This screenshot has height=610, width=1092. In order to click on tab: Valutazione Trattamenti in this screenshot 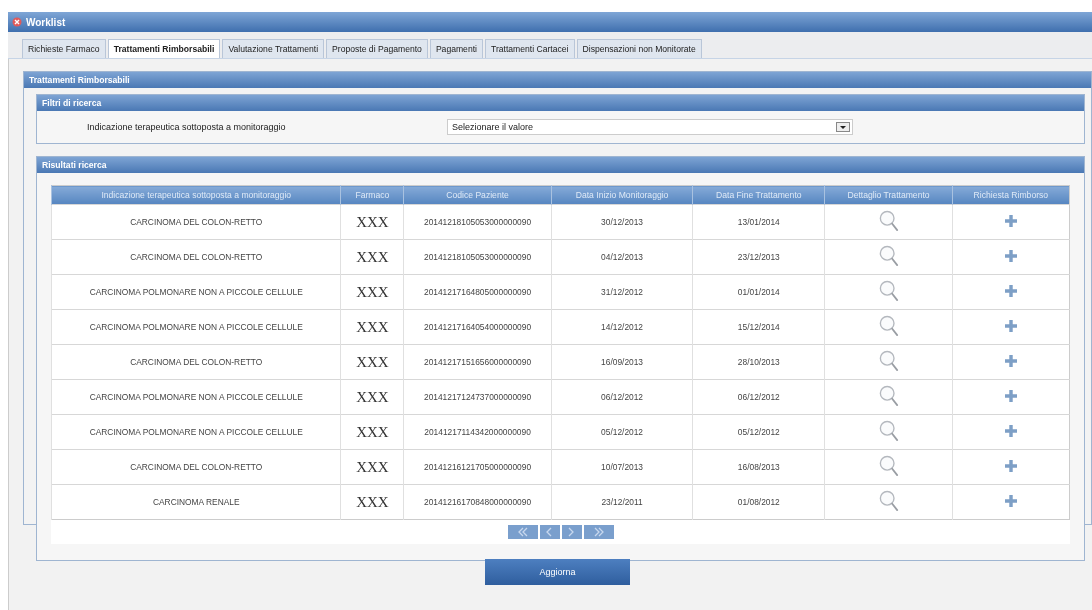, I will do `click(273, 48)`.